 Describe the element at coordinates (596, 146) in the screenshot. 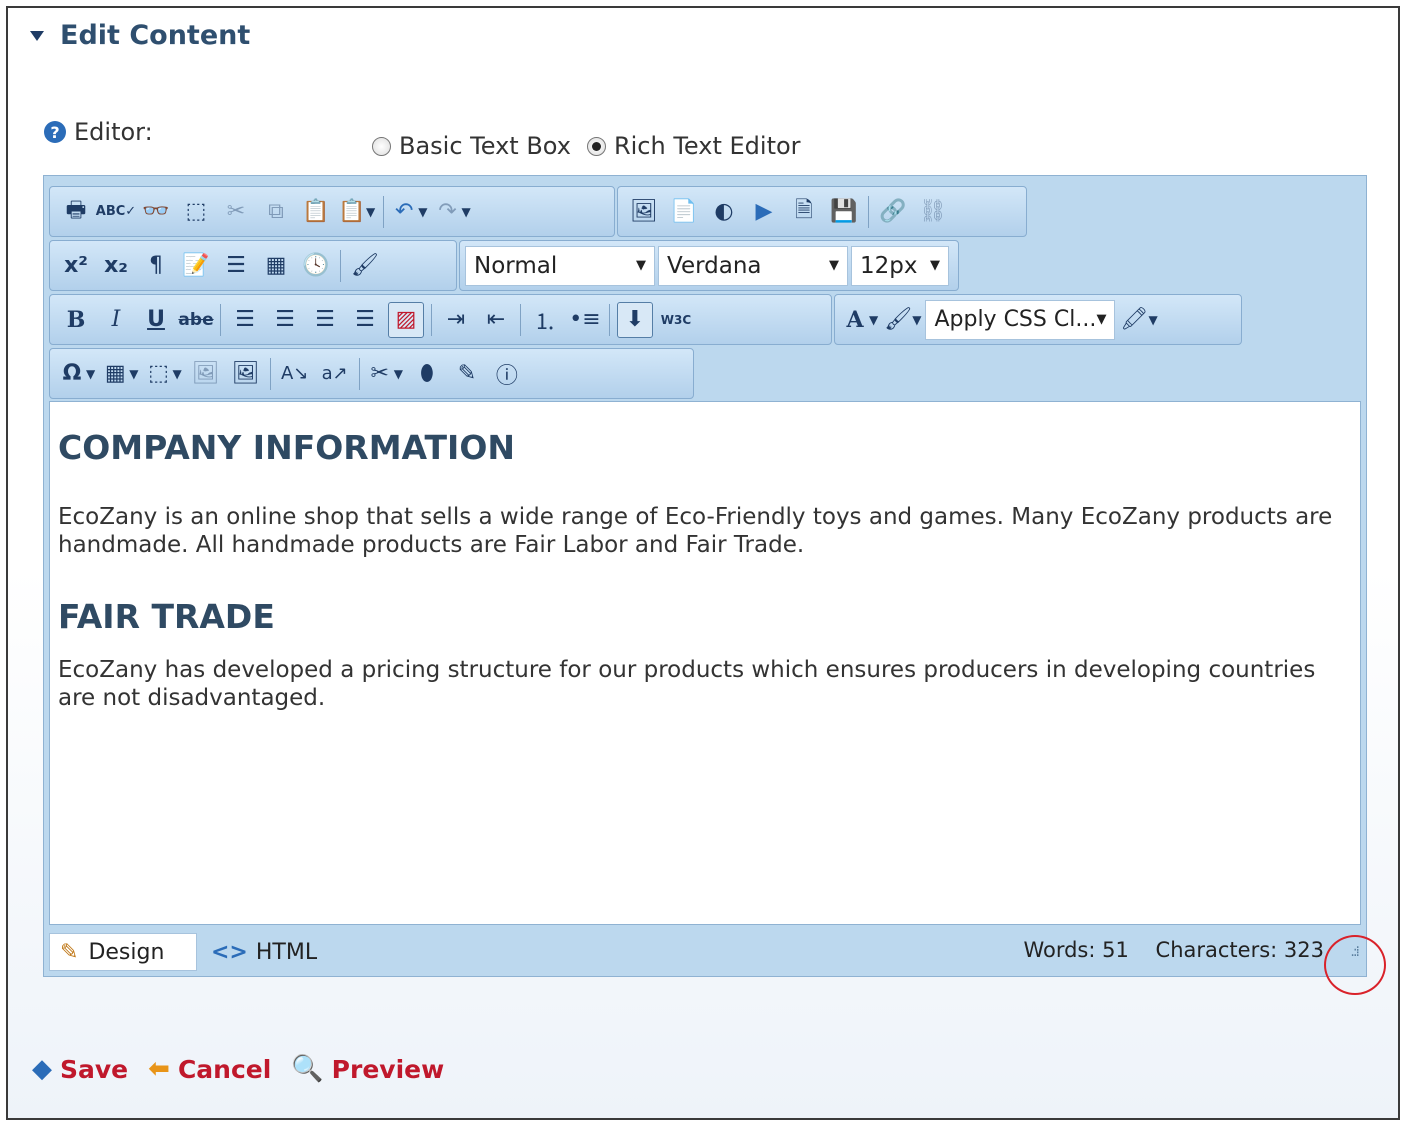

I see `rich-text-editor-radio` at that location.